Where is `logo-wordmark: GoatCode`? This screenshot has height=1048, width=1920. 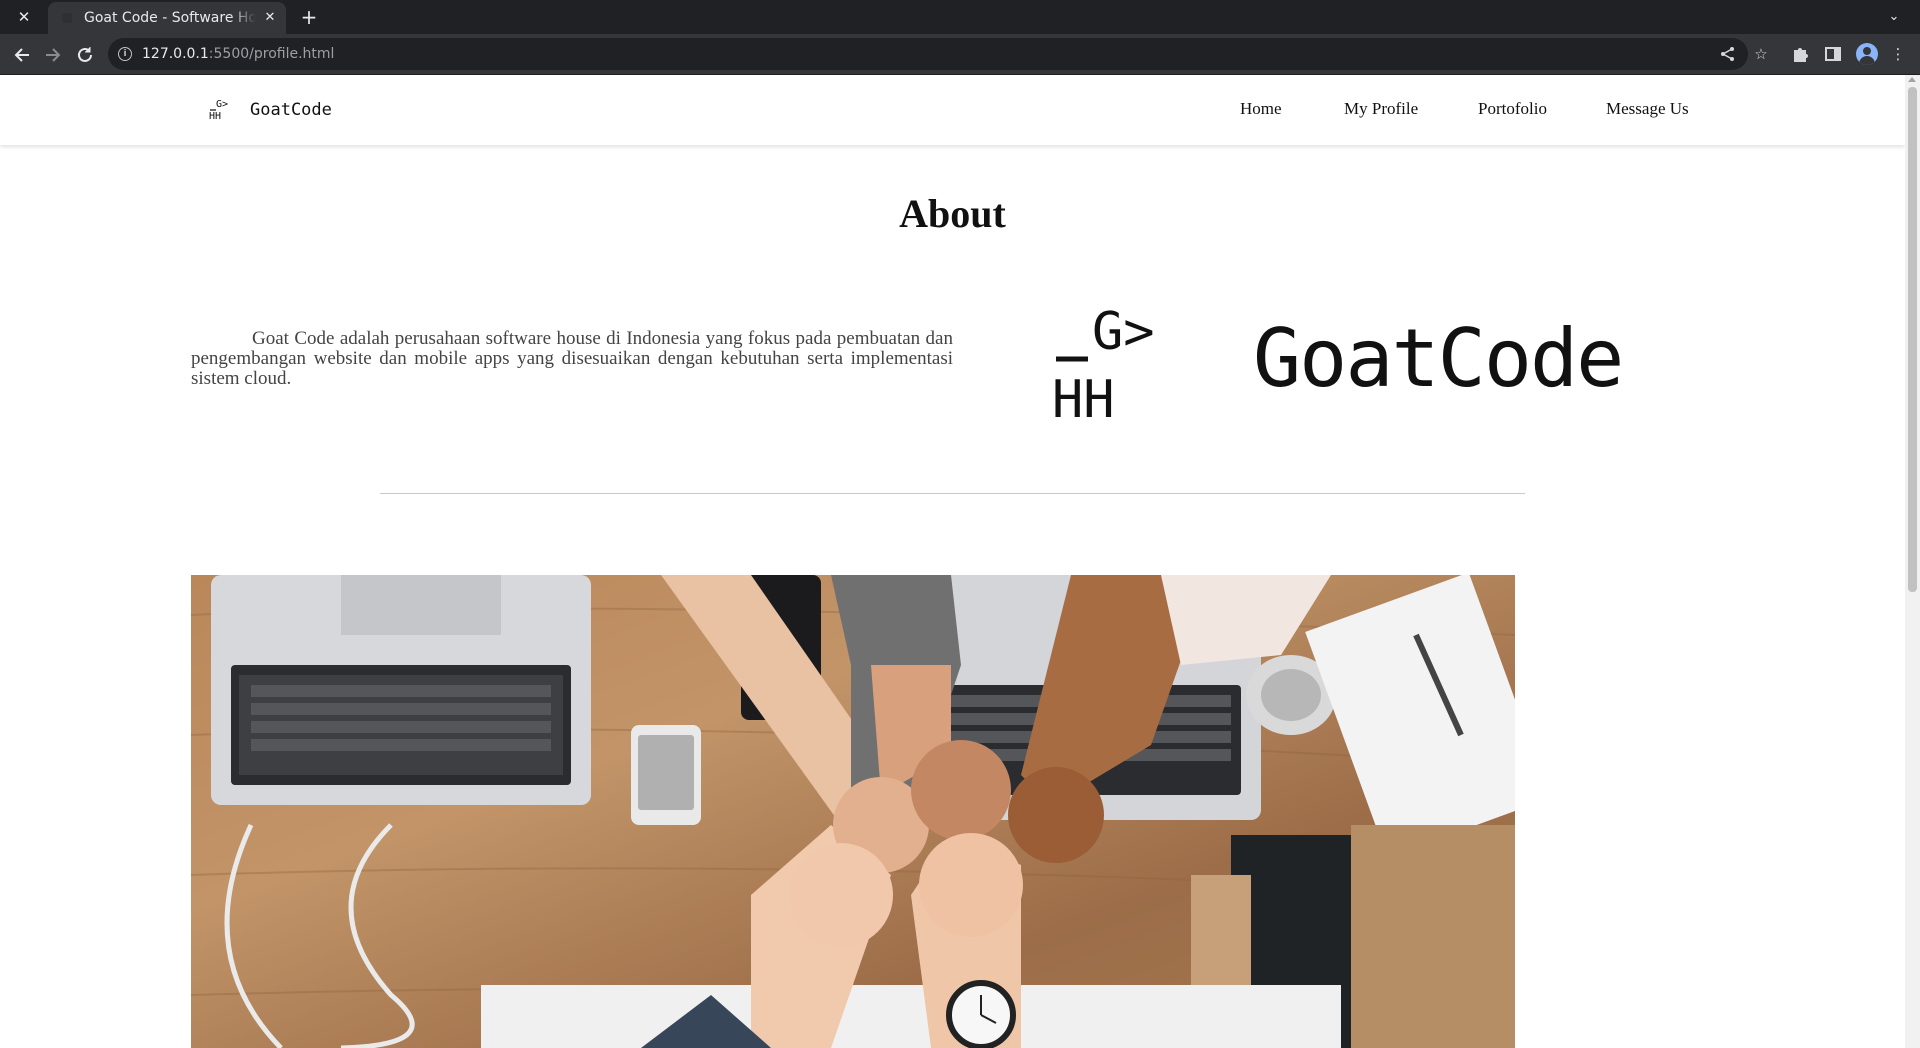
logo-wordmark: GoatCode is located at coordinates (1438, 358).